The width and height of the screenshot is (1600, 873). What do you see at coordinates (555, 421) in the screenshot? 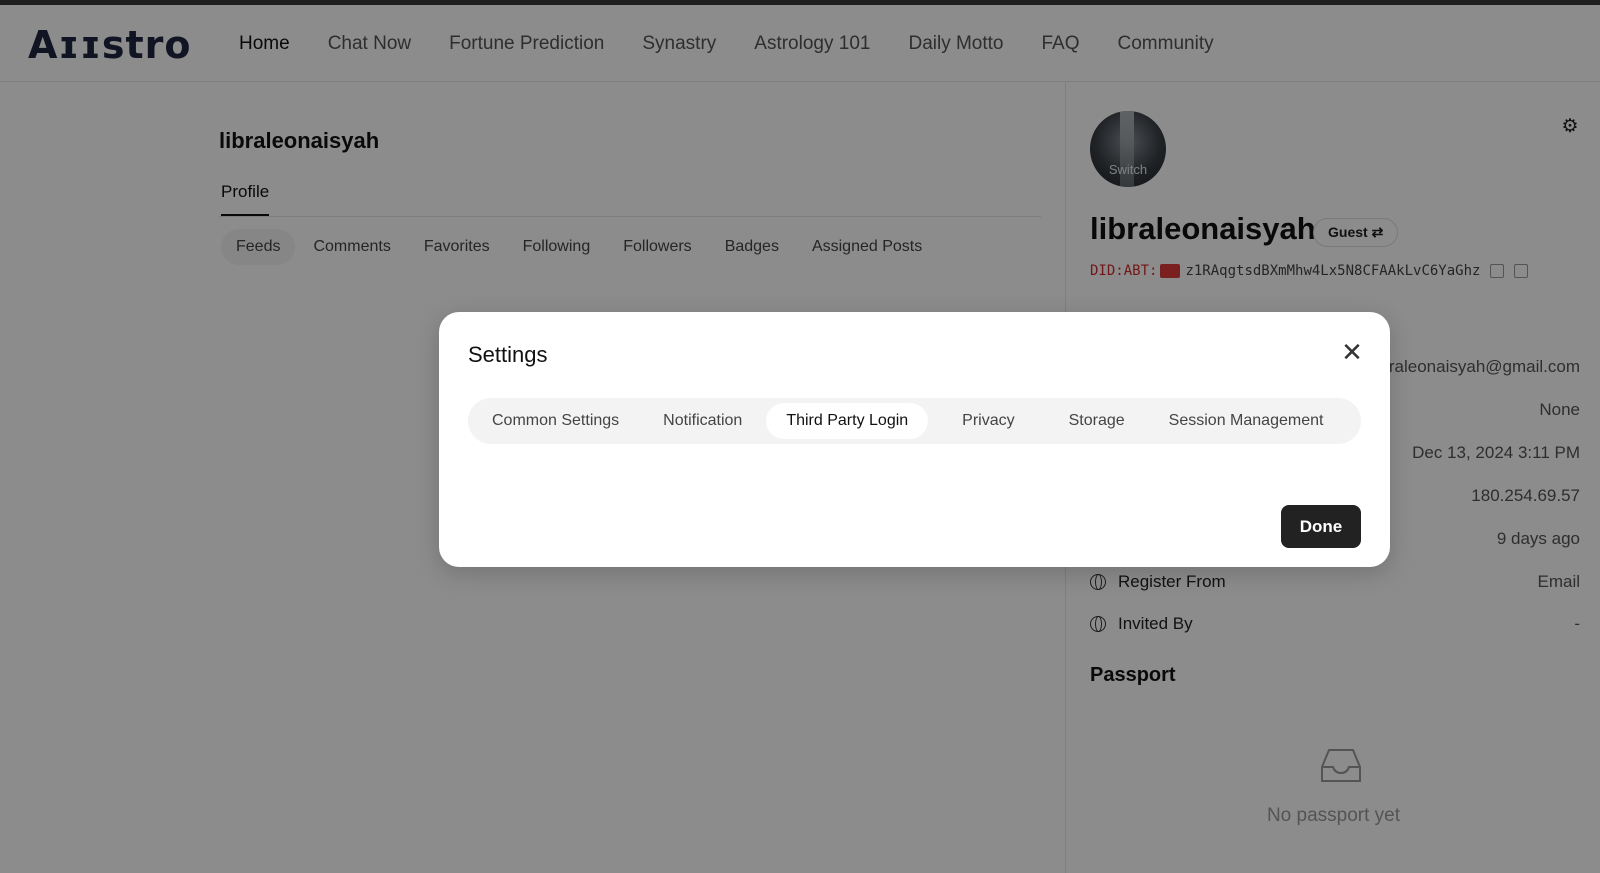
I see `tab-common-settings: Common Settings` at bounding box center [555, 421].